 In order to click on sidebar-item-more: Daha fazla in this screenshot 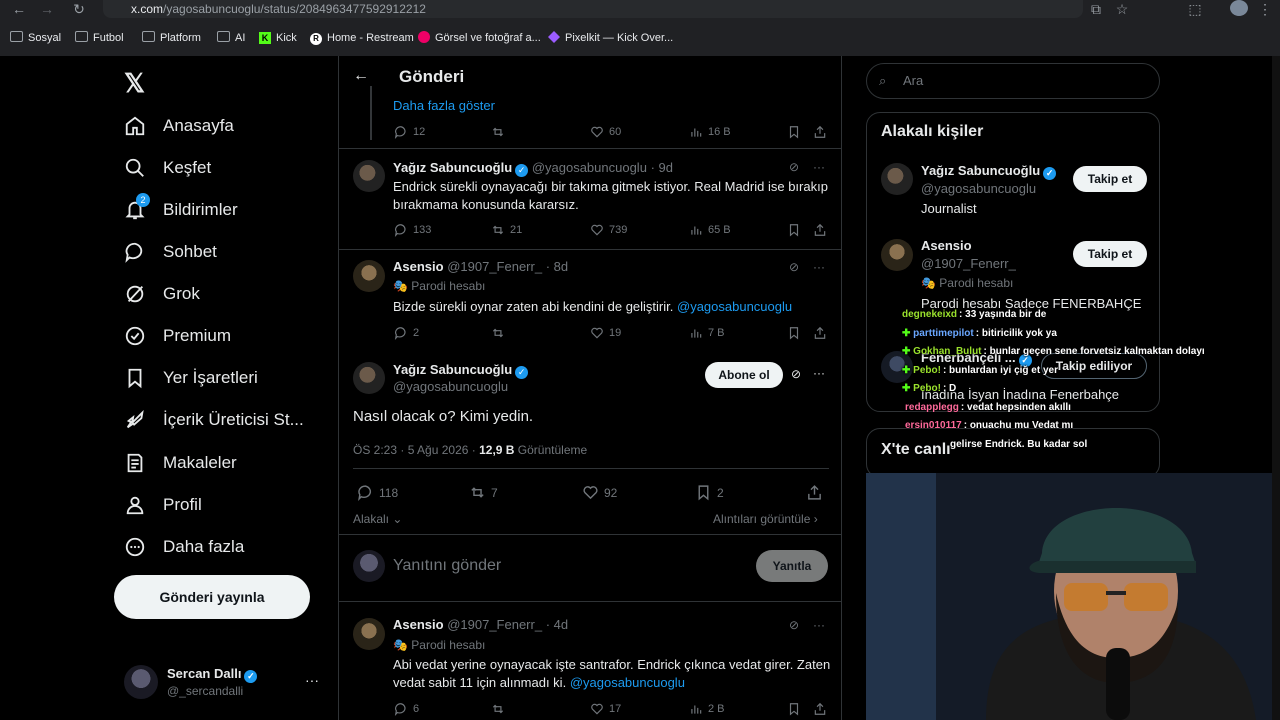, I will do `click(184, 547)`.